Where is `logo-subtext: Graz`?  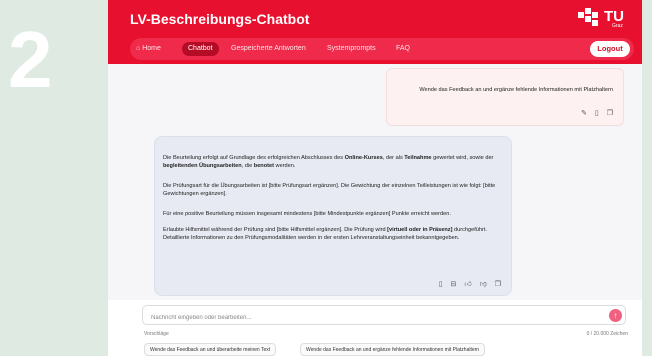 logo-subtext: Graz is located at coordinates (617, 26).